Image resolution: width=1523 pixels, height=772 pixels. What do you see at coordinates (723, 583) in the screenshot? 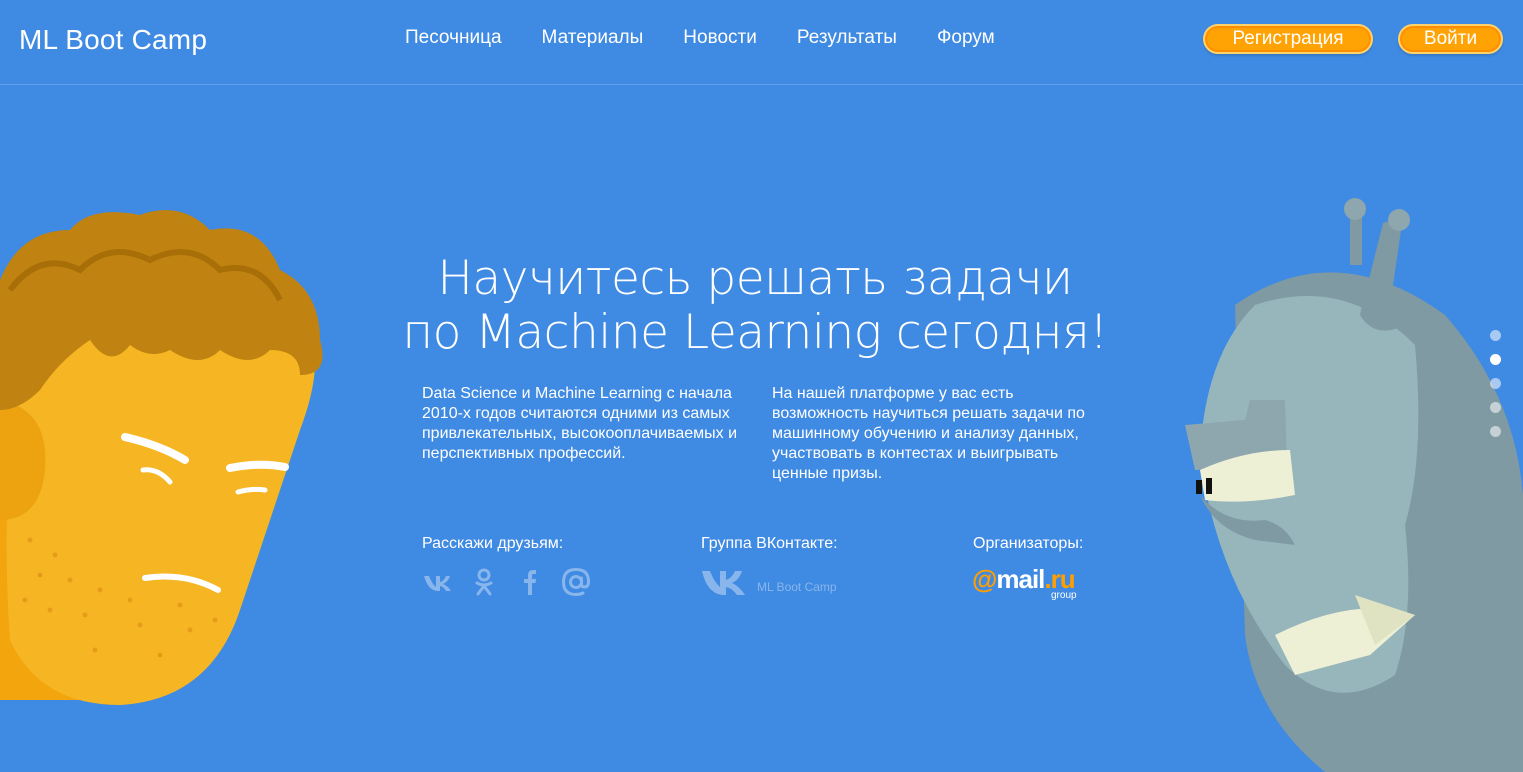
I see `vk-logo-icon` at bounding box center [723, 583].